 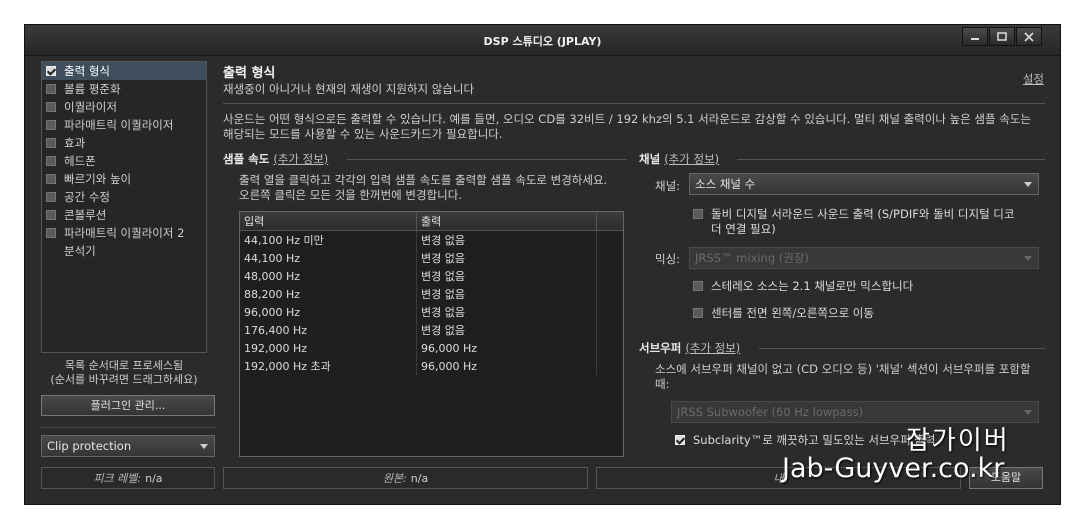 What do you see at coordinates (958, 441) in the screenshot?
I see `watermark-korean: 잡가이버` at bounding box center [958, 441].